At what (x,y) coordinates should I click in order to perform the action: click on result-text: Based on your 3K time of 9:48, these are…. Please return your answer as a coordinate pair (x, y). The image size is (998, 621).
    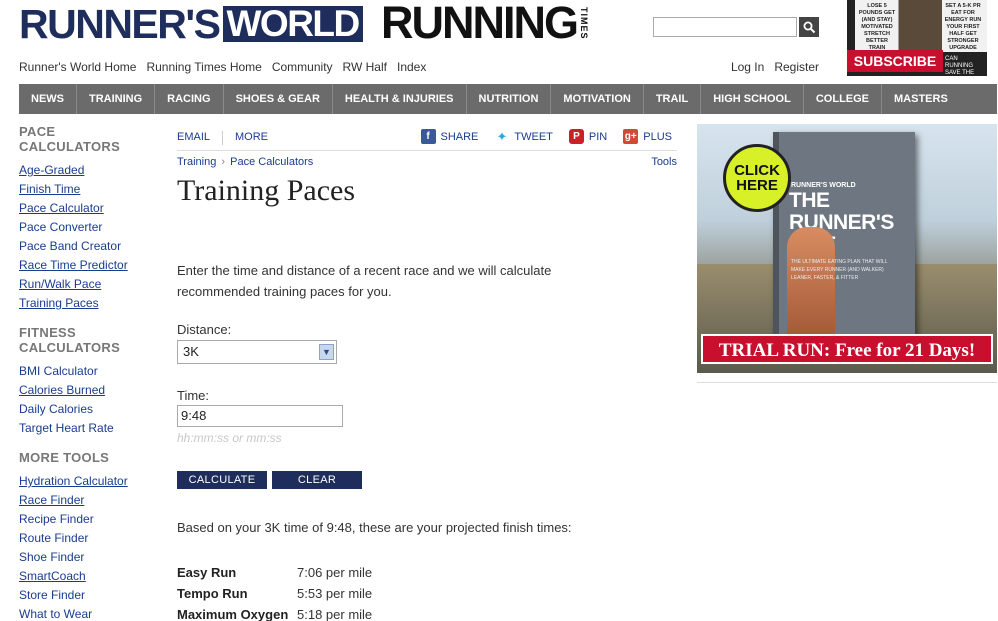
    Looking at the image, I should click on (374, 527).